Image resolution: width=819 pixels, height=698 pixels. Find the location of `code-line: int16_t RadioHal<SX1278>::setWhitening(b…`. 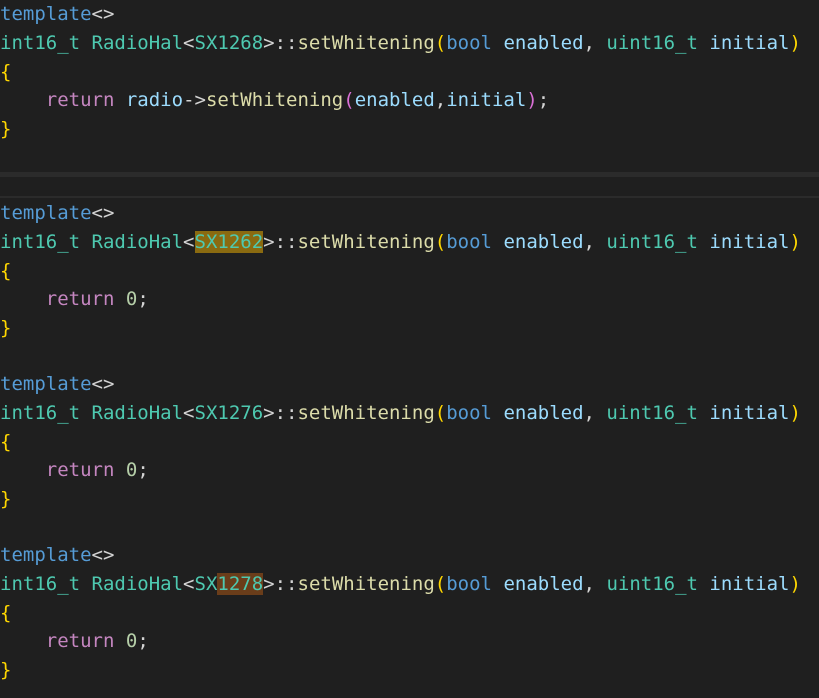

code-line: int16_t RadioHal<SX1278>::setWhitening(b… is located at coordinates (400, 584).